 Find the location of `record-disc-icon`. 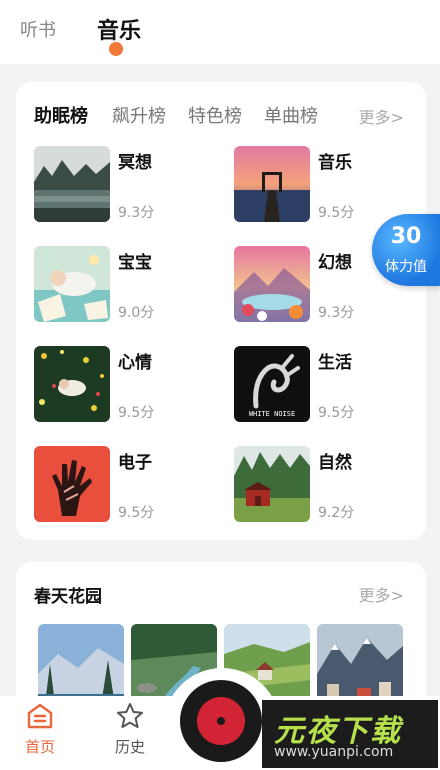

record-disc-icon is located at coordinates (221, 721).